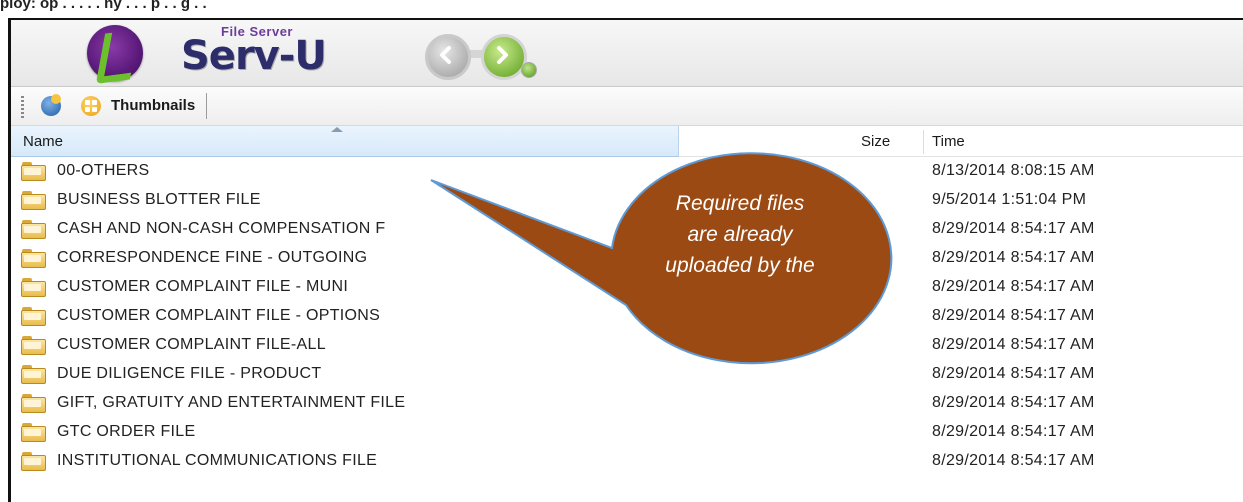 This screenshot has height=502, width=1243. What do you see at coordinates (740, 265) in the screenshot?
I see `callout-line: uploaded by the` at bounding box center [740, 265].